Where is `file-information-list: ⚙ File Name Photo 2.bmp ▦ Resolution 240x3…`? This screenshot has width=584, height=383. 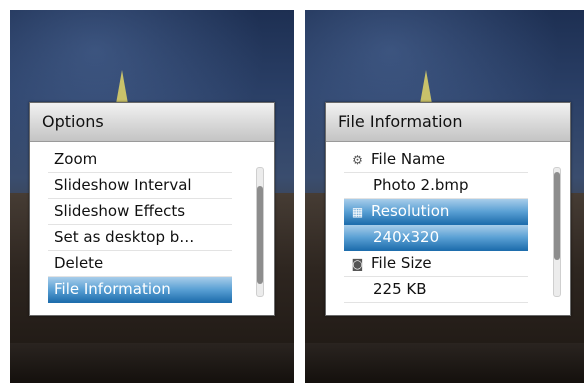
file-information-list: ⚙ File Name Photo 2.bmp ▦ Resolution 240x3… is located at coordinates (436, 225).